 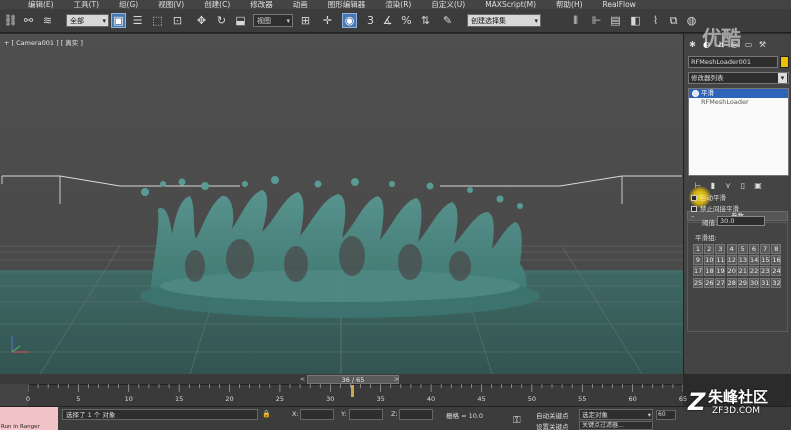 I want to click on smoothing-group-button: 9, so click(x=698, y=260).